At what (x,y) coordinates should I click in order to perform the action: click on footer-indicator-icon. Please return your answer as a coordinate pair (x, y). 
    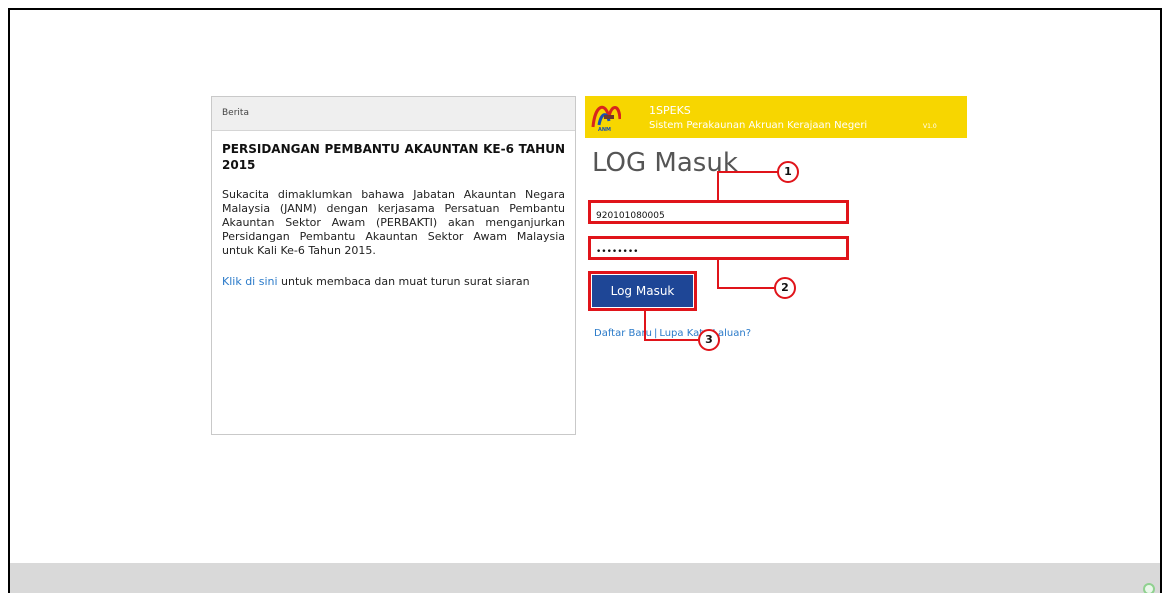
    Looking at the image, I should click on (1149, 588).